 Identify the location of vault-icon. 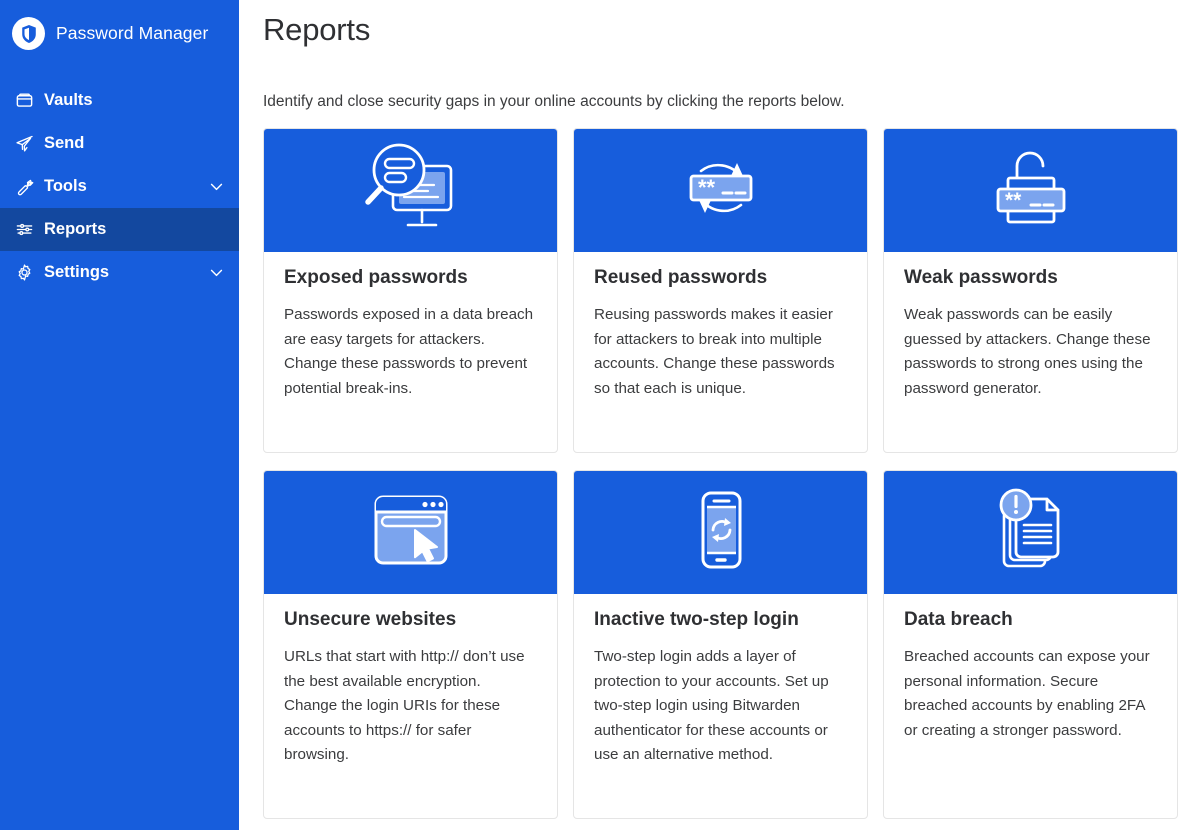
(24, 101).